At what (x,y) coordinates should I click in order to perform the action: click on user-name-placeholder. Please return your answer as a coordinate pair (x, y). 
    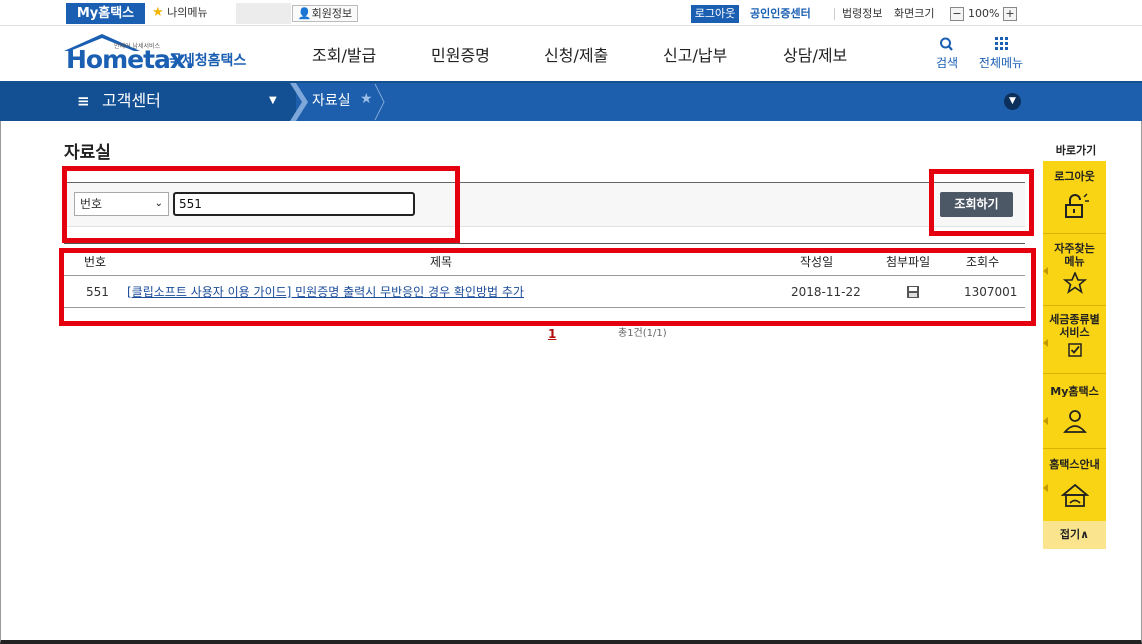
    Looking at the image, I should click on (263, 13).